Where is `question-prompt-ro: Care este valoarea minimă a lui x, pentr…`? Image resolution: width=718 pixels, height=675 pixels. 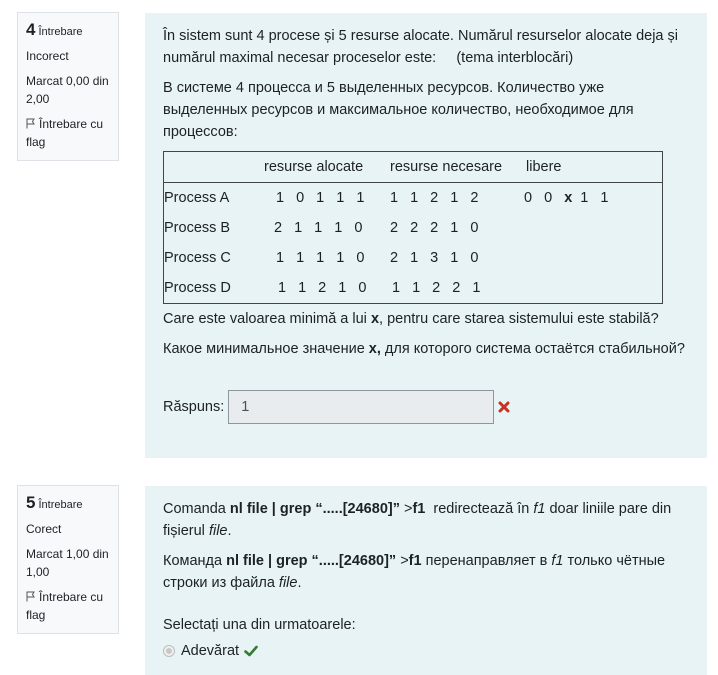 question-prompt-ro: Care este valoarea minimă a lui x, pentr… is located at coordinates (411, 319).